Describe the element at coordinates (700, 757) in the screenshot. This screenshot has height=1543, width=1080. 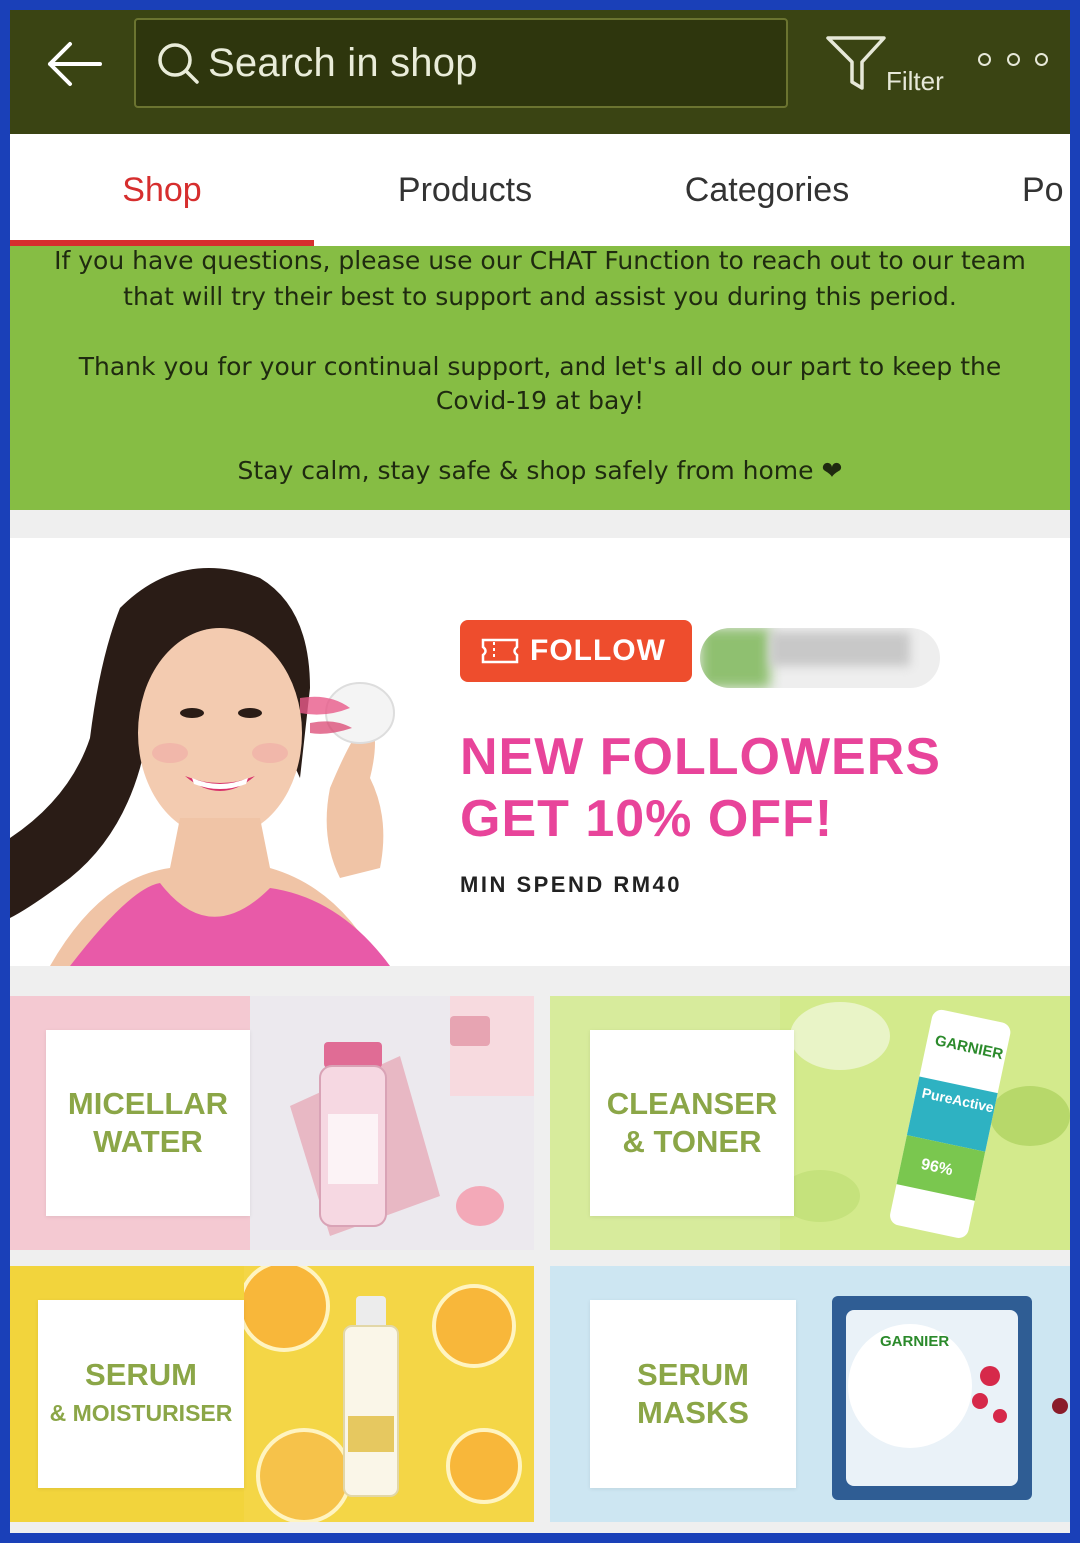
I see `headline-line-1: NEW FOLLOWERS` at that location.